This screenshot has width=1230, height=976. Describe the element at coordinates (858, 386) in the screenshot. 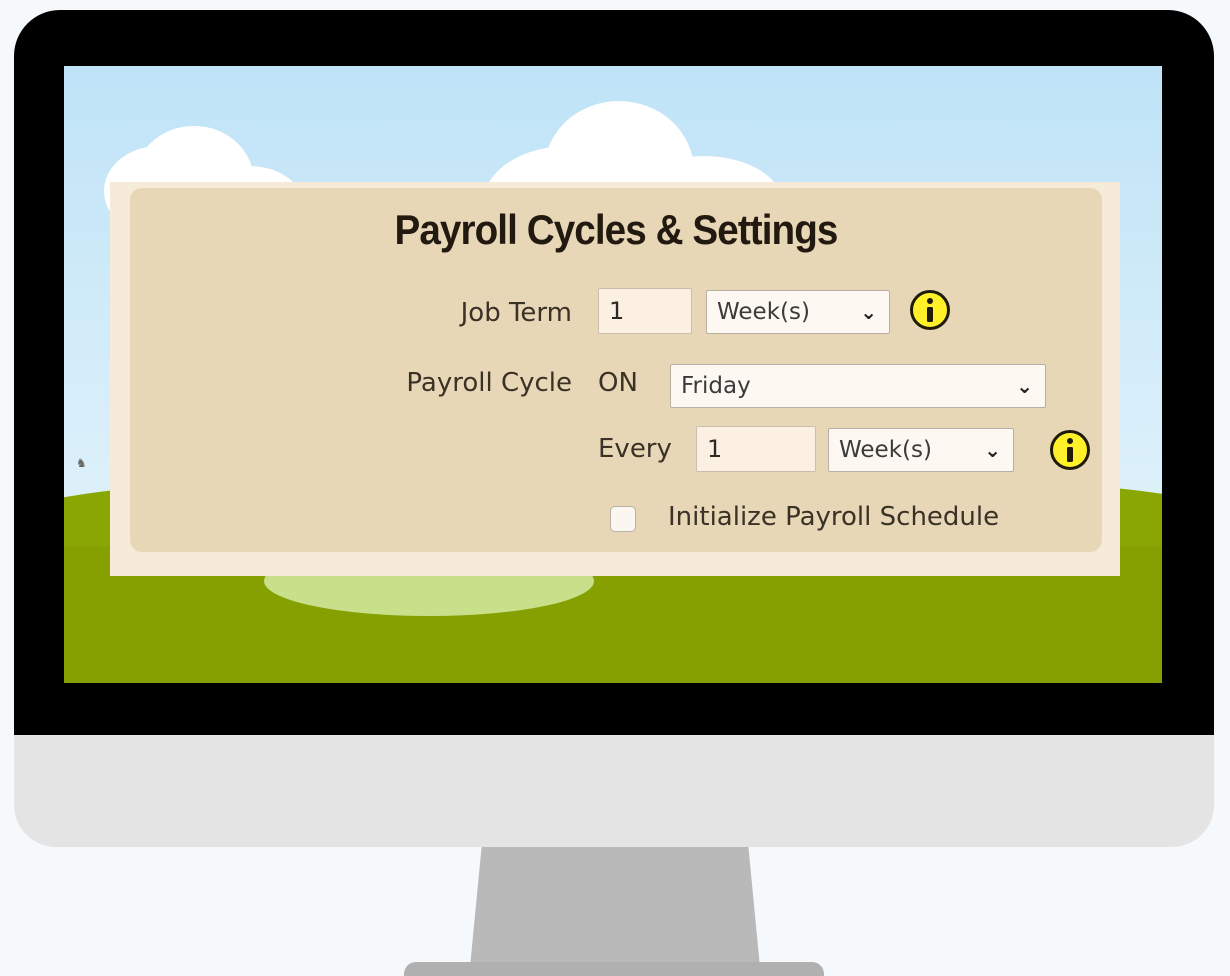

I see `payroll-day-select: Friday ⌄` at that location.